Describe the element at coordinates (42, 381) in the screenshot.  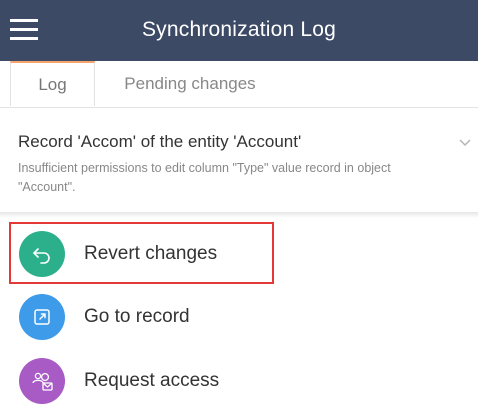
I see `request-access-icon` at that location.